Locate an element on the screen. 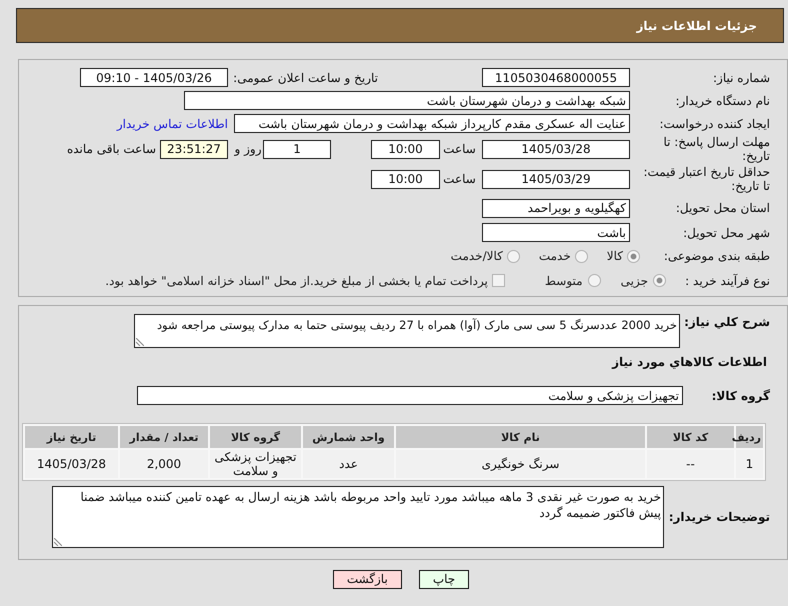 The image size is (788, 606). buyer-notes-field: خرید به صورت غیر نقدی 3 ماهه میباشد مورد تایید واحد مربوطه باشد هزینه ارسال به عهده تامین کننده میباشد ضمنا پیش فاکتور ضمیمه گردد is located at coordinates (358, 517).